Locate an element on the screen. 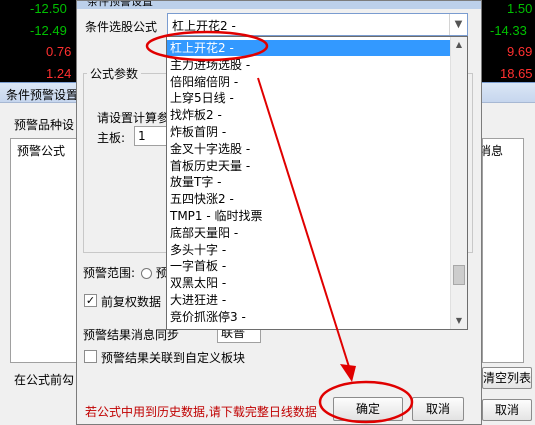  message-list: 消息 is located at coordinates (501, 250).